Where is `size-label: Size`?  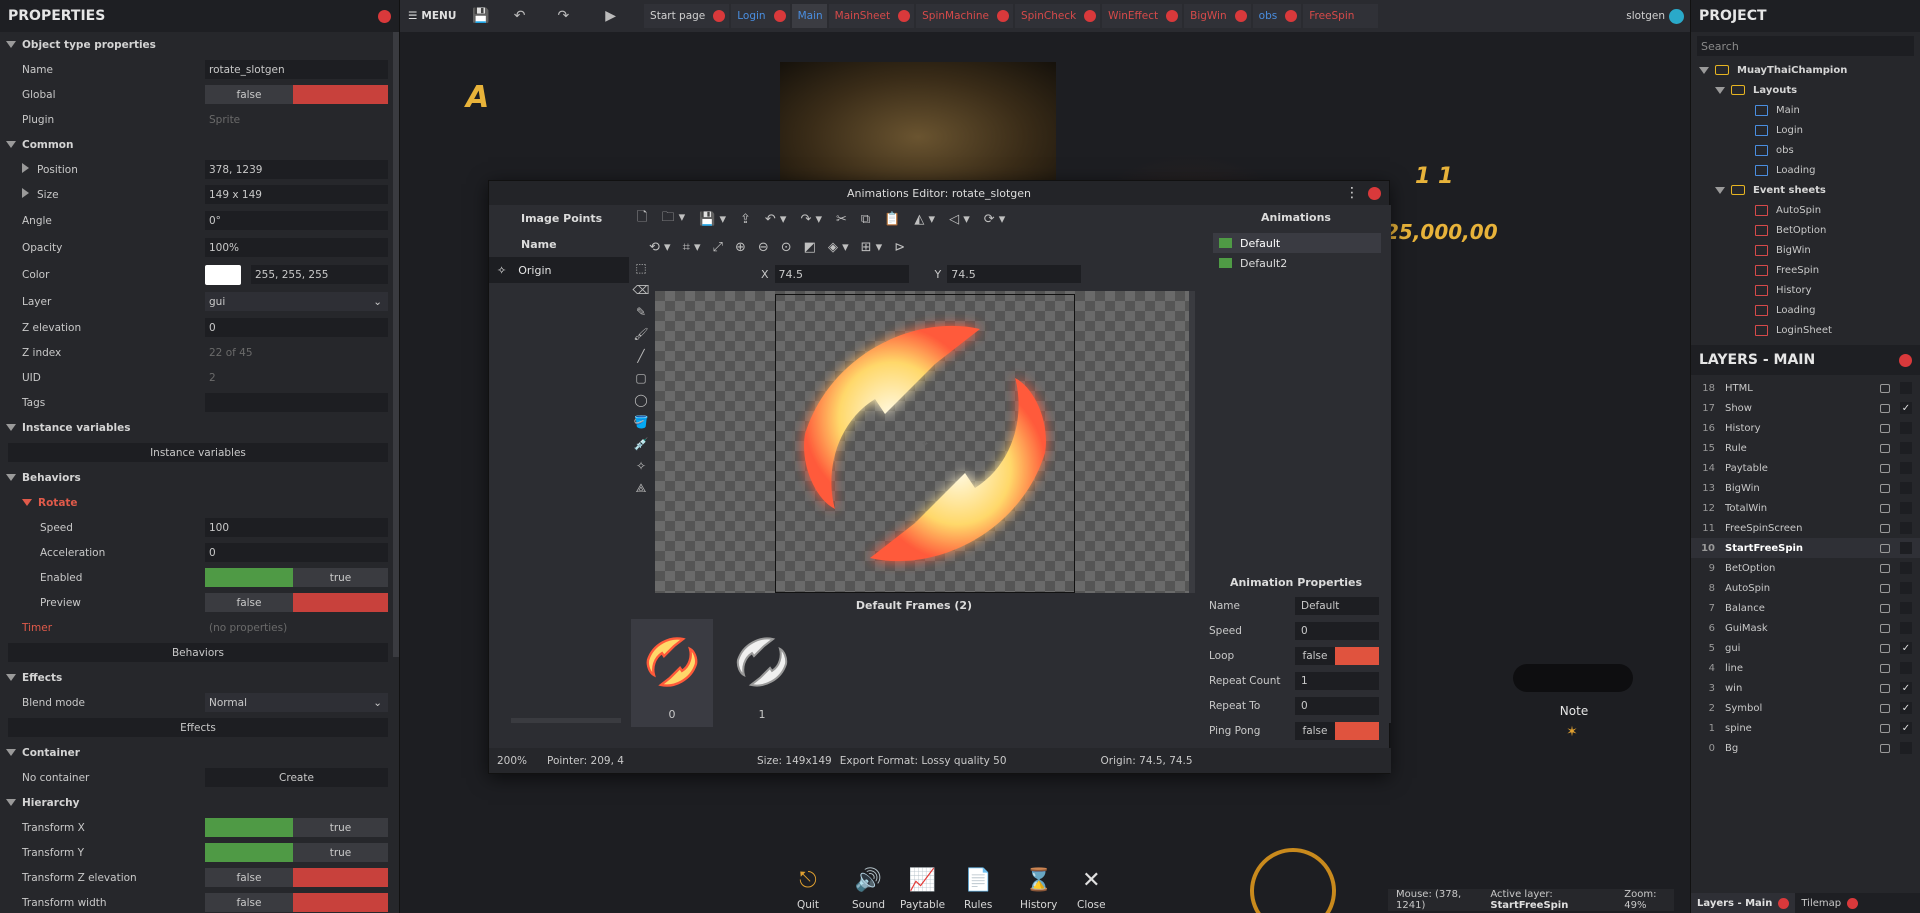 size-label: Size is located at coordinates (102, 194).